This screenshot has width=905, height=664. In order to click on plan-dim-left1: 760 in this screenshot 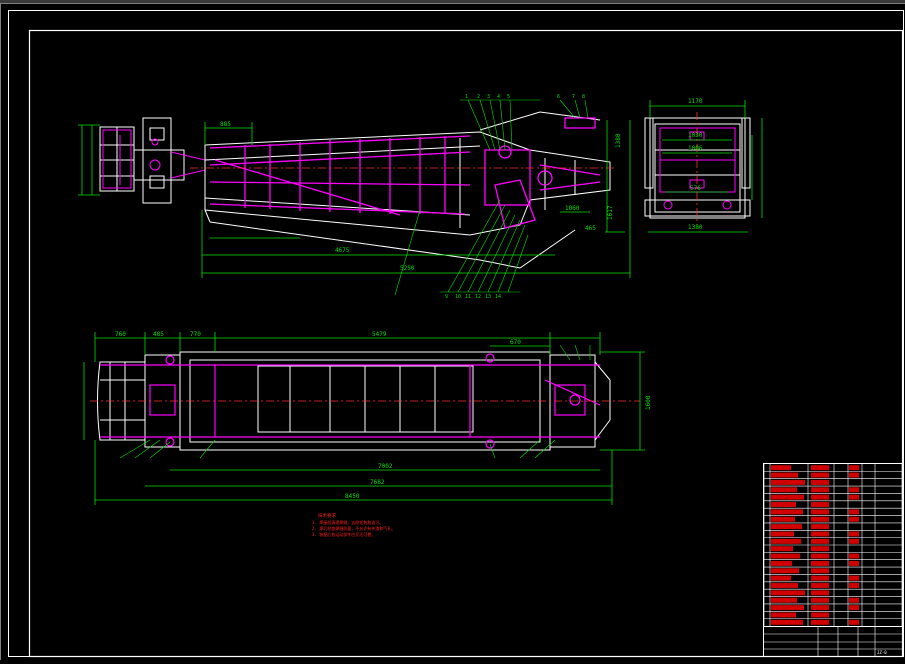, I will do `click(120, 334)`.